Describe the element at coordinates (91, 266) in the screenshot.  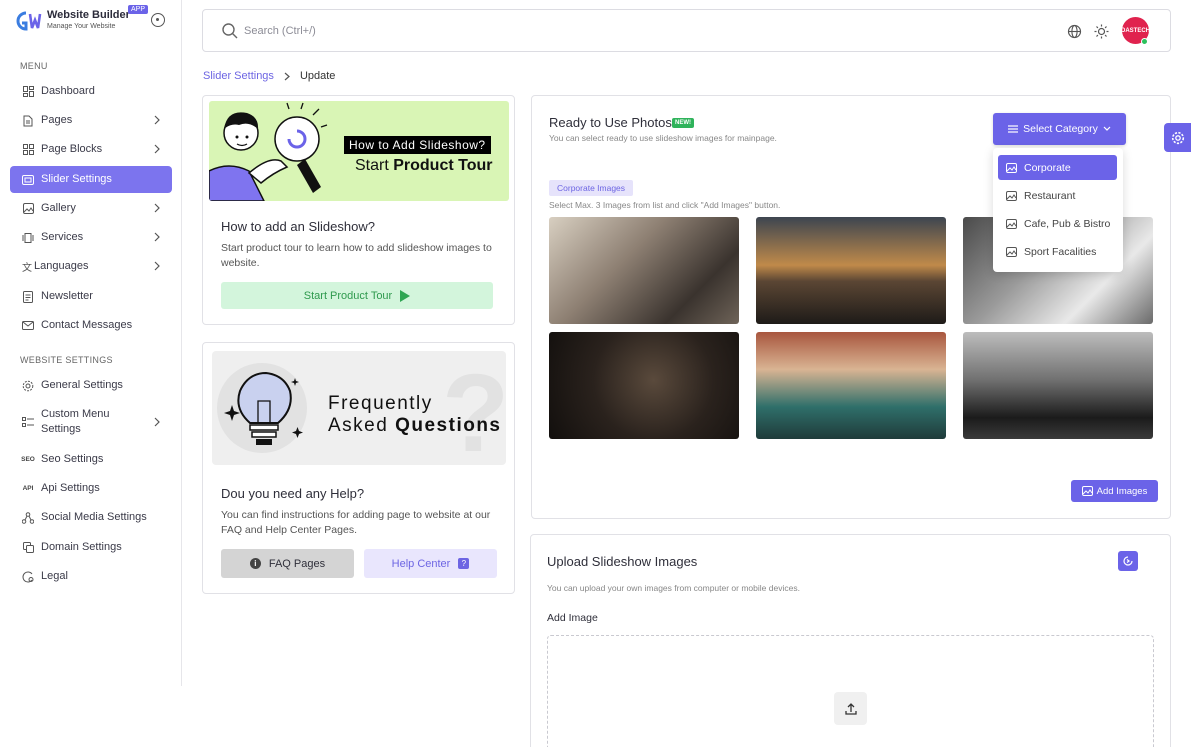
I see `sidebar-item-languages: 文 Languages` at that location.